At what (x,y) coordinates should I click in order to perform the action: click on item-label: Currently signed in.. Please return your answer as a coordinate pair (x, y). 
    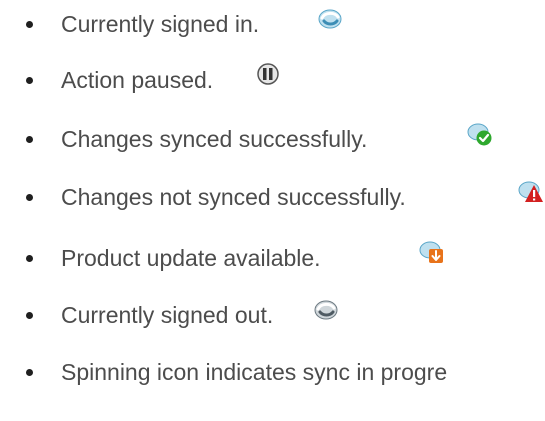
    Looking at the image, I should click on (160, 24).